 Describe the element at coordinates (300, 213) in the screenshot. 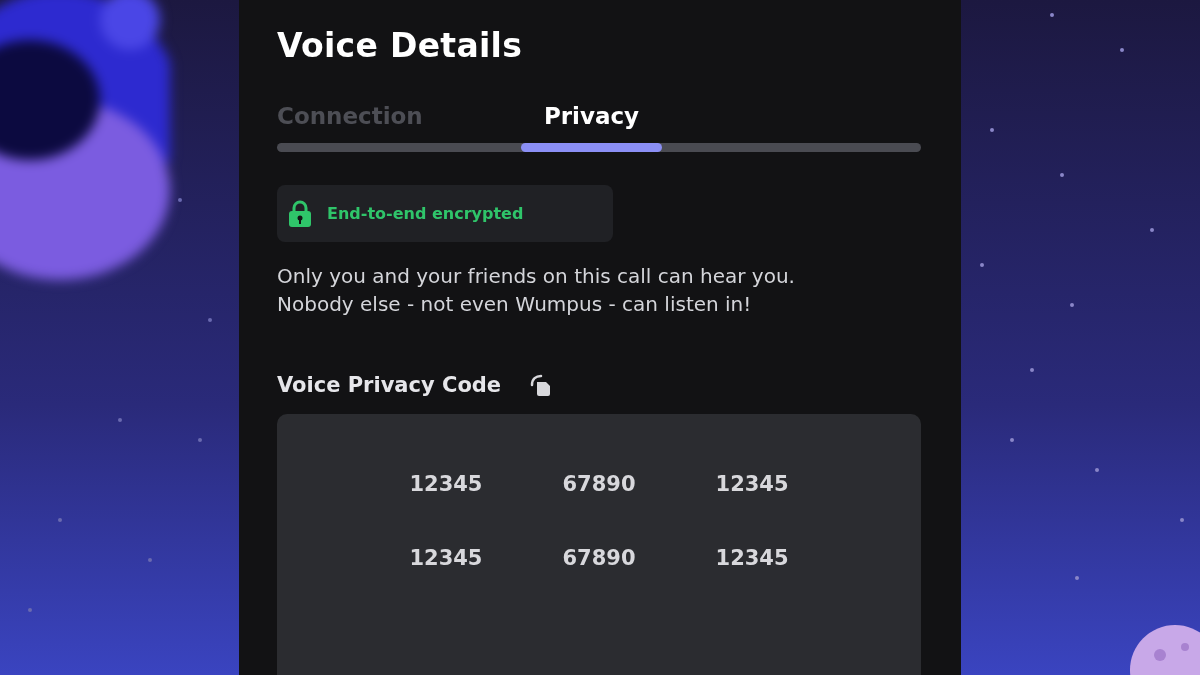

I see `lock-icon` at that location.